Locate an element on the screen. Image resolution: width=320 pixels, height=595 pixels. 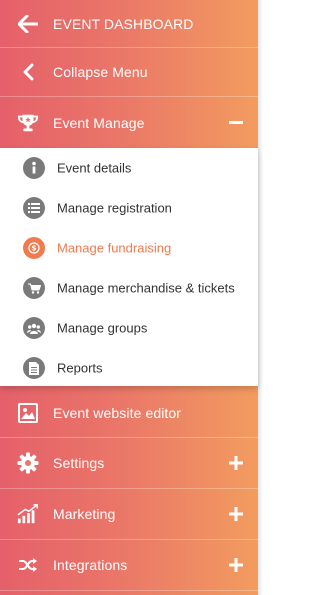
image-icon is located at coordinates (28, 413).